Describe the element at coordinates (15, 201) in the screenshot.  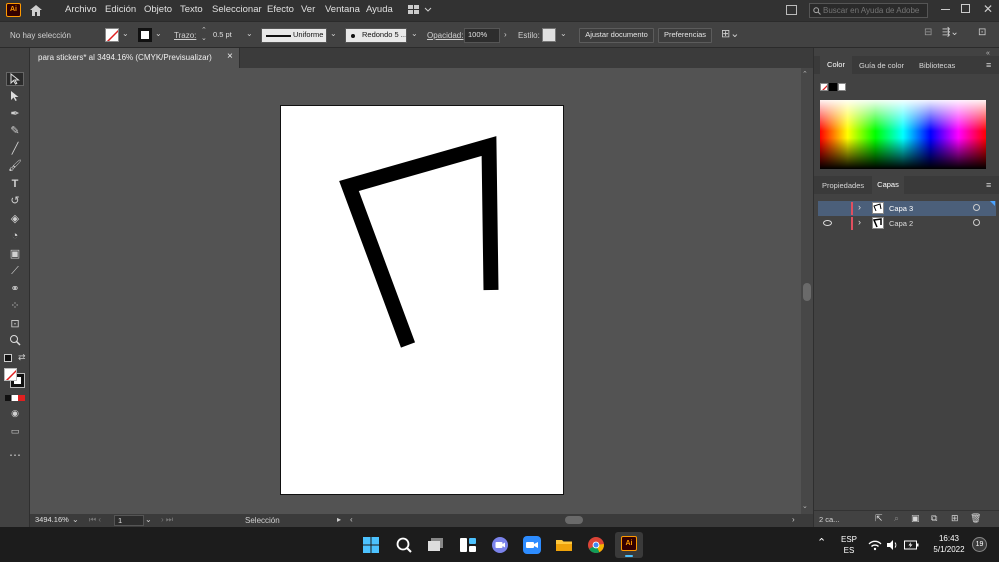
I see `rotate-tool-icon: ↺` at that location.